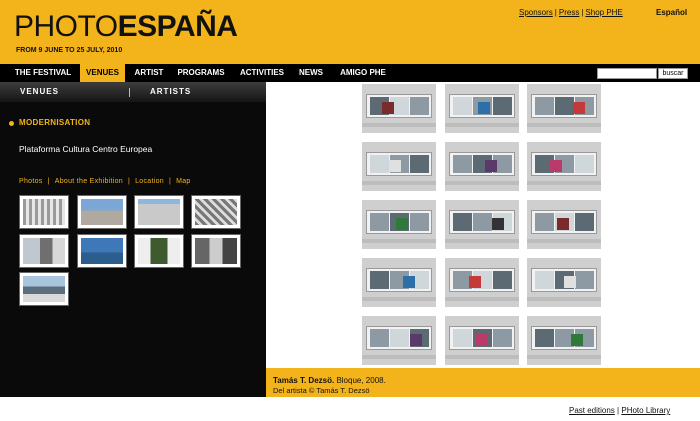  What do you see at coordinates (129, 92) in the screenshot?
I see `subnav-divider` at bounding box center [129, 92].